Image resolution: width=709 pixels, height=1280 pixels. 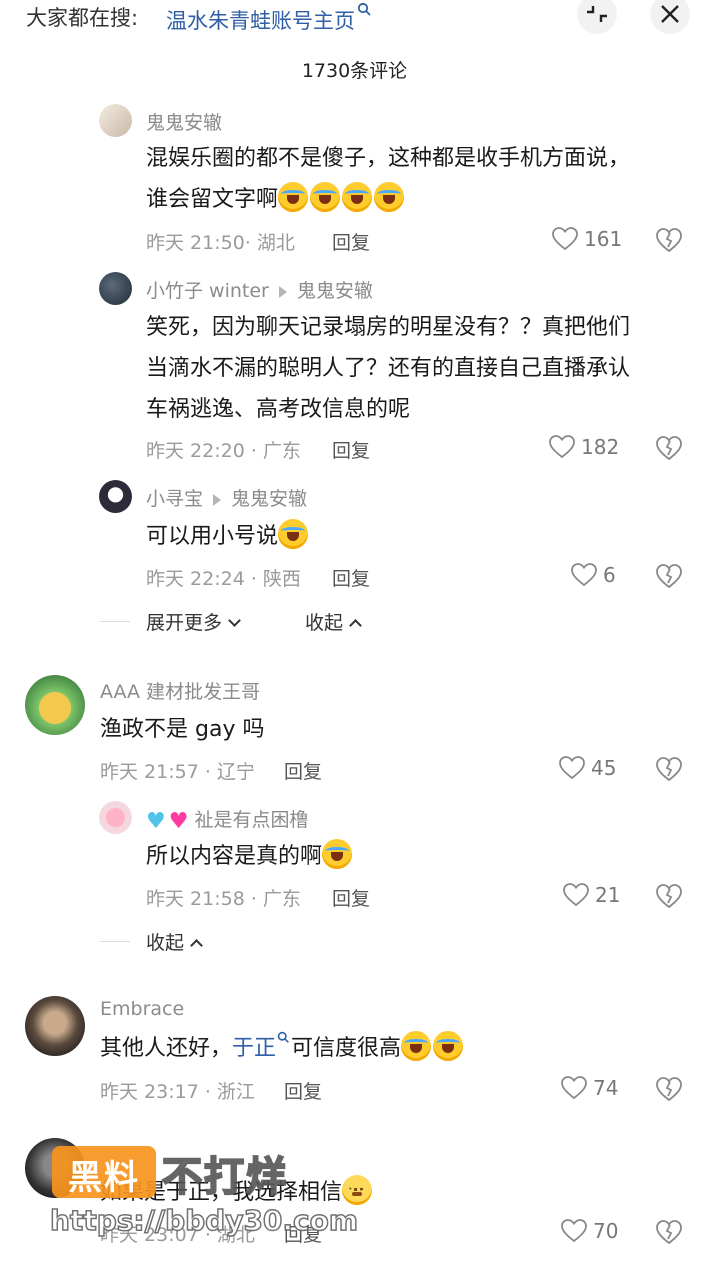 I want to click on like-button: 74, so click(x=589, y=1088).